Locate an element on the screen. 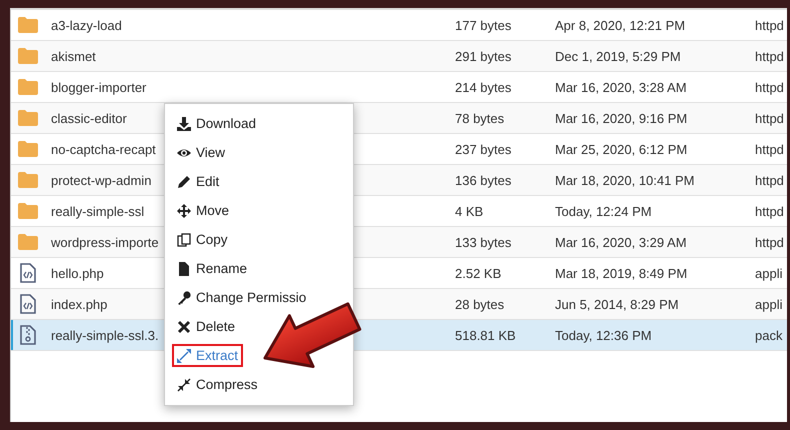  expand-icon is located at coordinates (184, 355).